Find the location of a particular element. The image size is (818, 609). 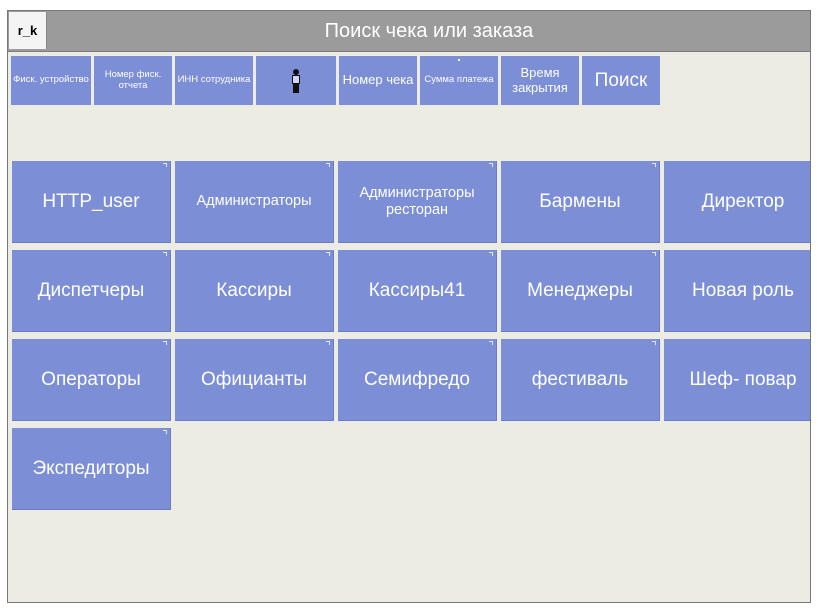

filter-fiscal-report-number-label: Номер фиск. отчета is located at coordinates (133, 79).